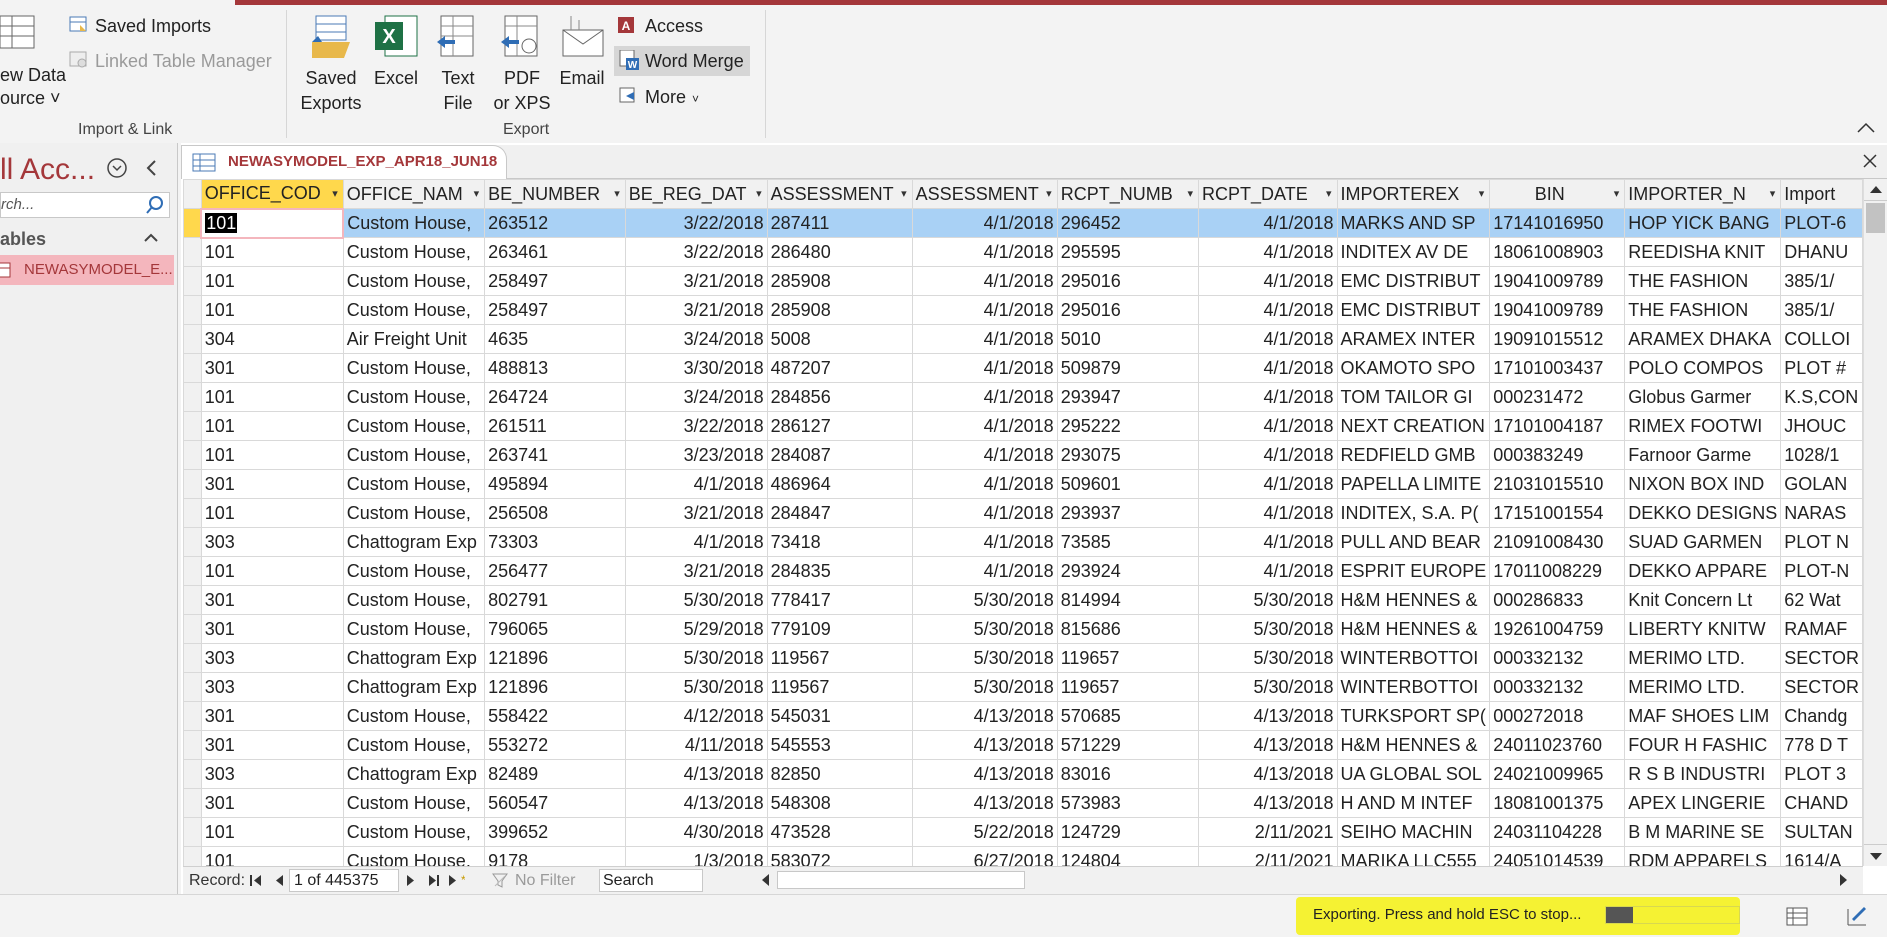  I want to click on table-cell: 5010, so click(1128, 339).